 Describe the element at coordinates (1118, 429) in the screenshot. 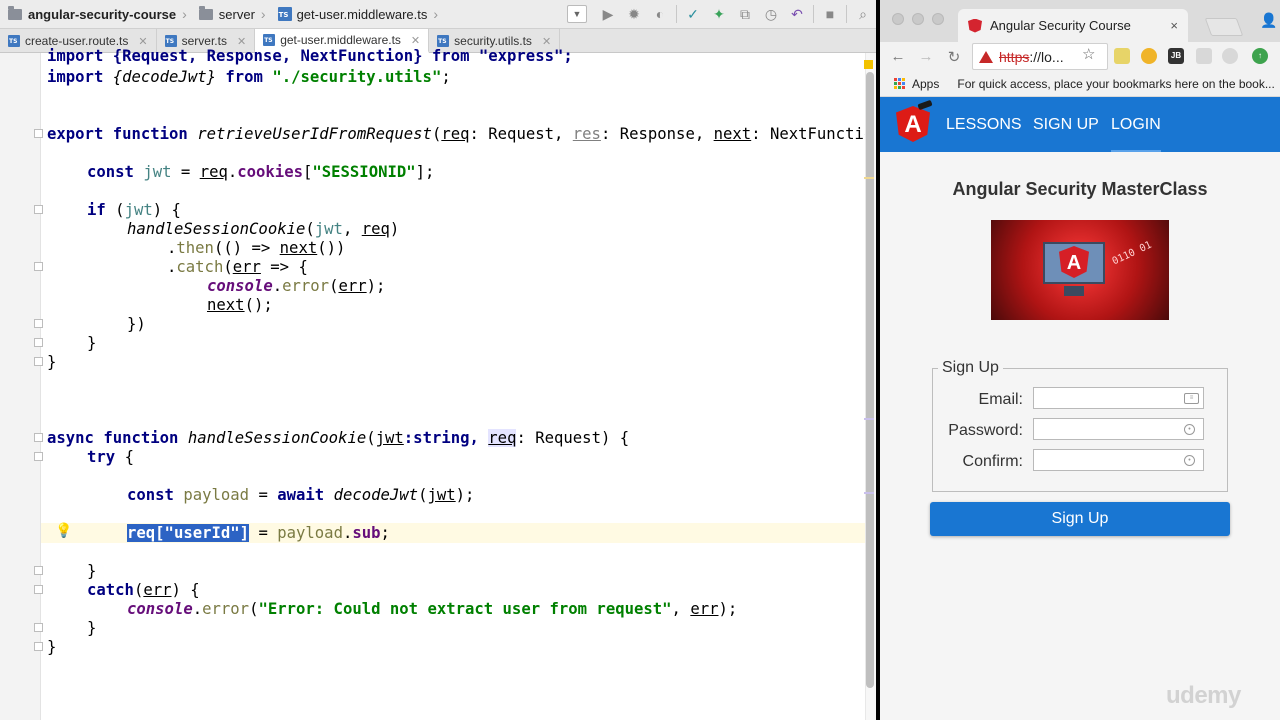

I see `password-field` at that location.